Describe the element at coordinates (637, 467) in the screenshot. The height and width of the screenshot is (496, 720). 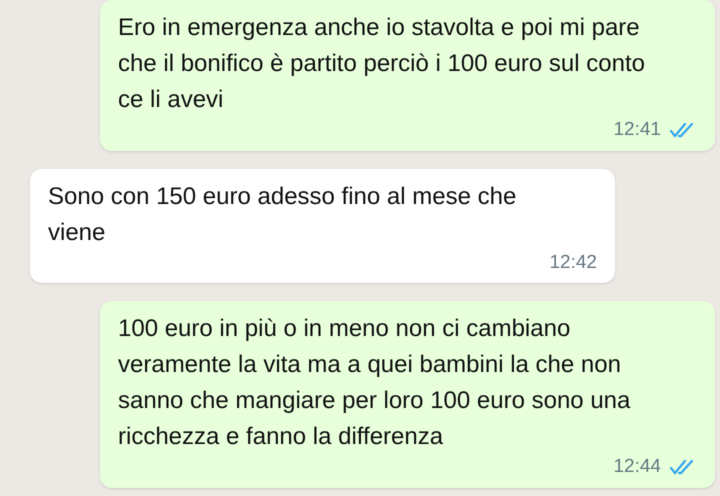
I see `message-time: 12:44` at that location.